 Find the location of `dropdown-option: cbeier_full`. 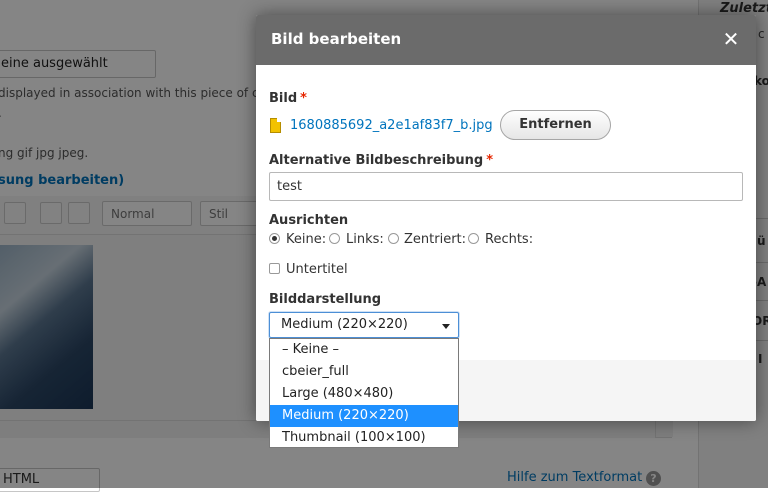

dropdown-option: cbeier_full is located at coordinates (364, 372).